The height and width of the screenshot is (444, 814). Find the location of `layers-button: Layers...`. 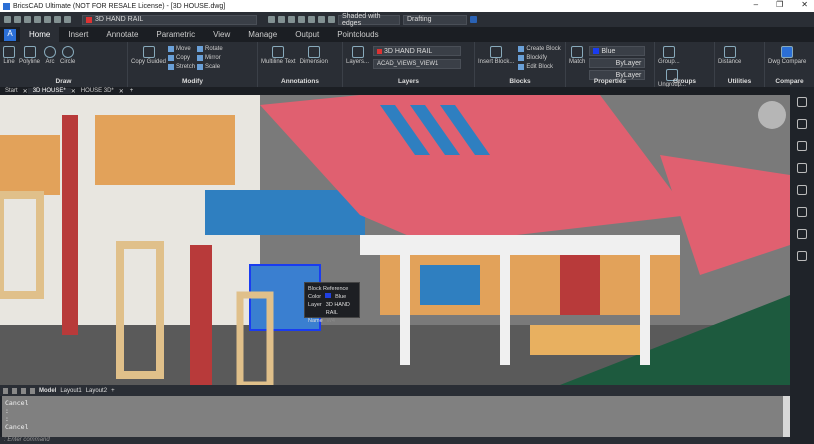

layers-button: Layers... is located at coordinates (357, 57).